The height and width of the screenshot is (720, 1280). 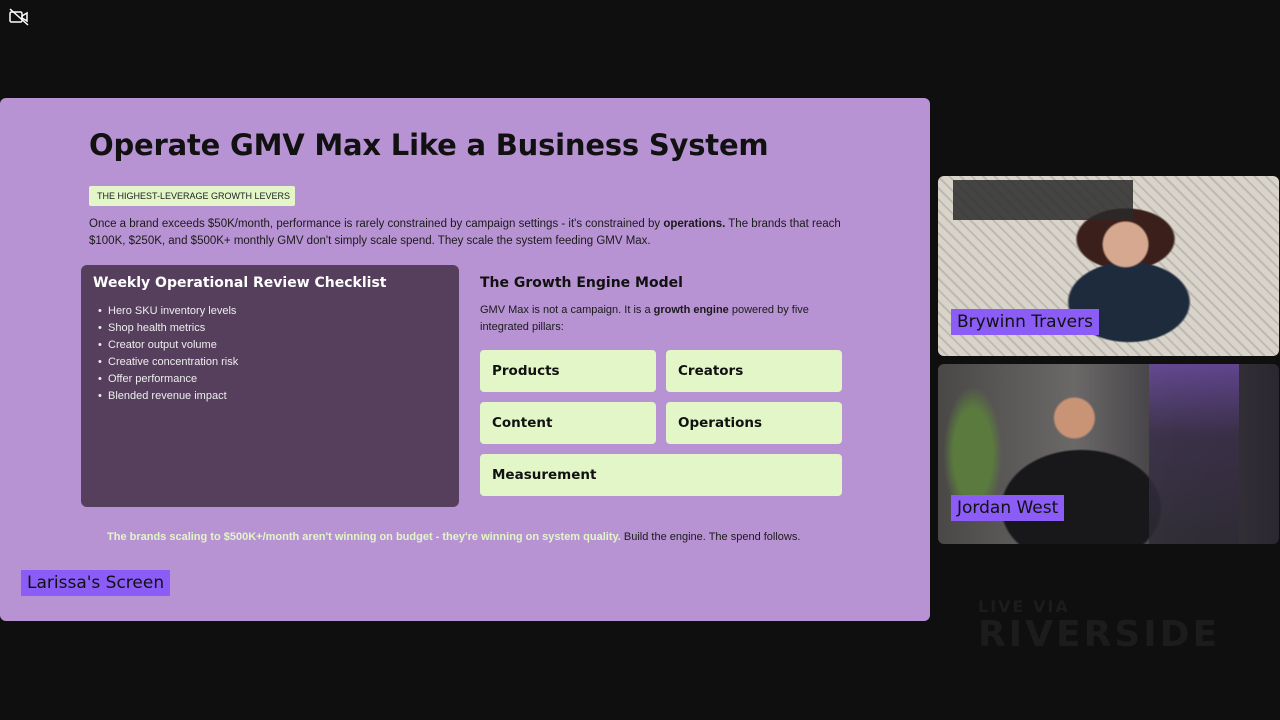 I want to click on section-tag: THE HIGHEST-LEVERAGE GROWTH LEVERS, so click(x=192, y=196).